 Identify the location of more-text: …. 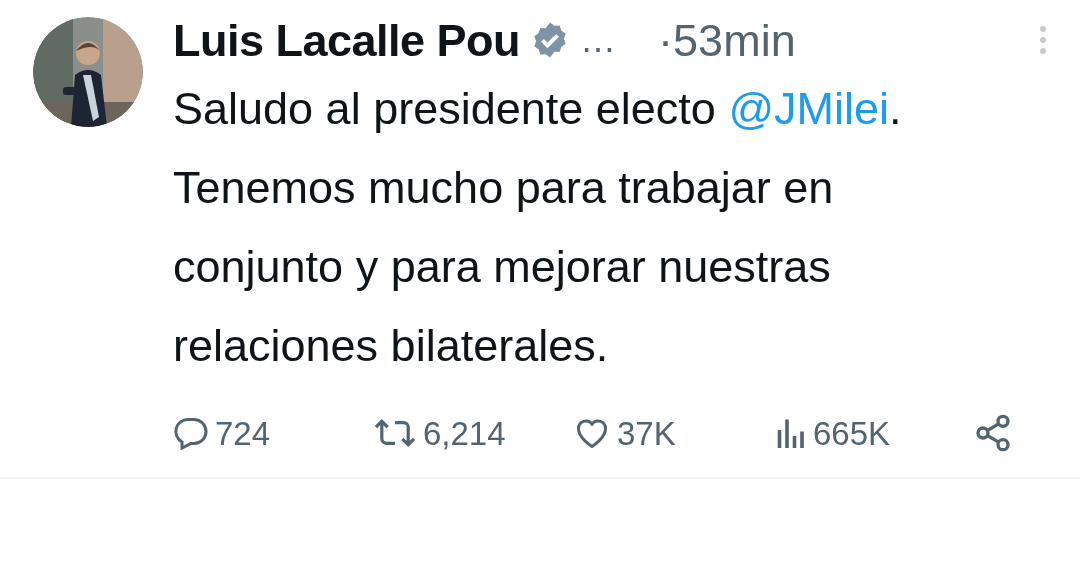
(598, 40).